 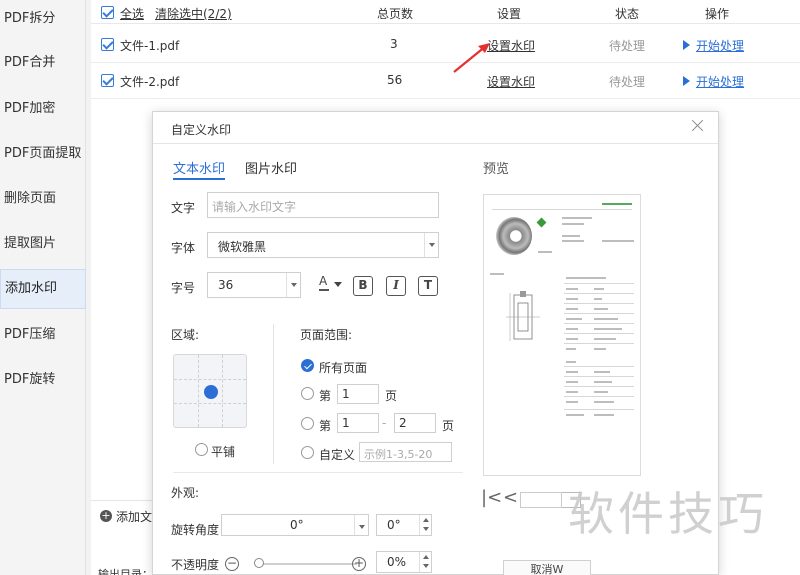 What do you see at coordinates (43, 335) in the screenshot?
I see `sidebar-item-pdf-compress: PDF压缩` at bounding box center [43, 335].